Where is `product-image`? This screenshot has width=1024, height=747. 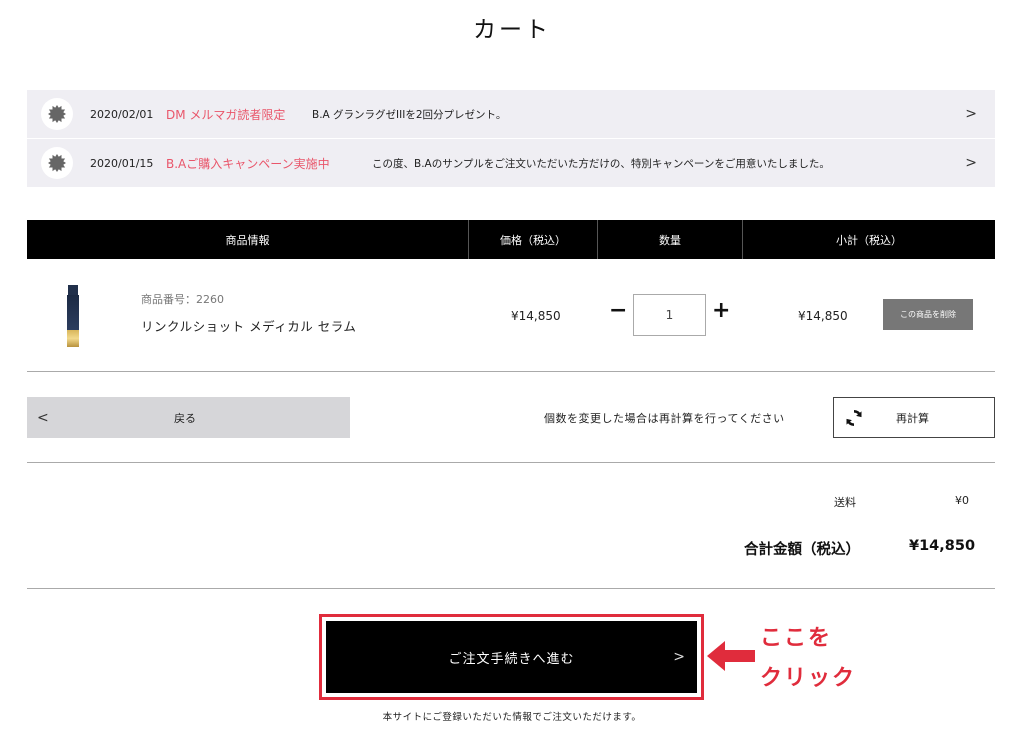
product-image is located at coordinates (73, 316).